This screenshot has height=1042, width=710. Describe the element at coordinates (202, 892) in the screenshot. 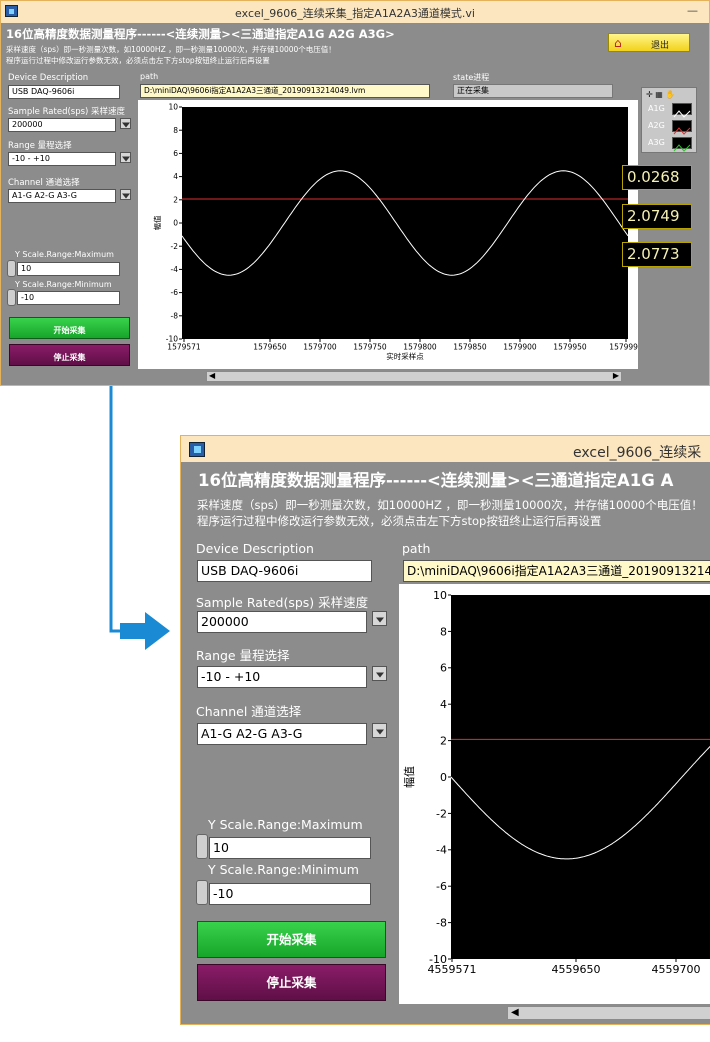

I see `zoom-ymin-spinner` at that location.